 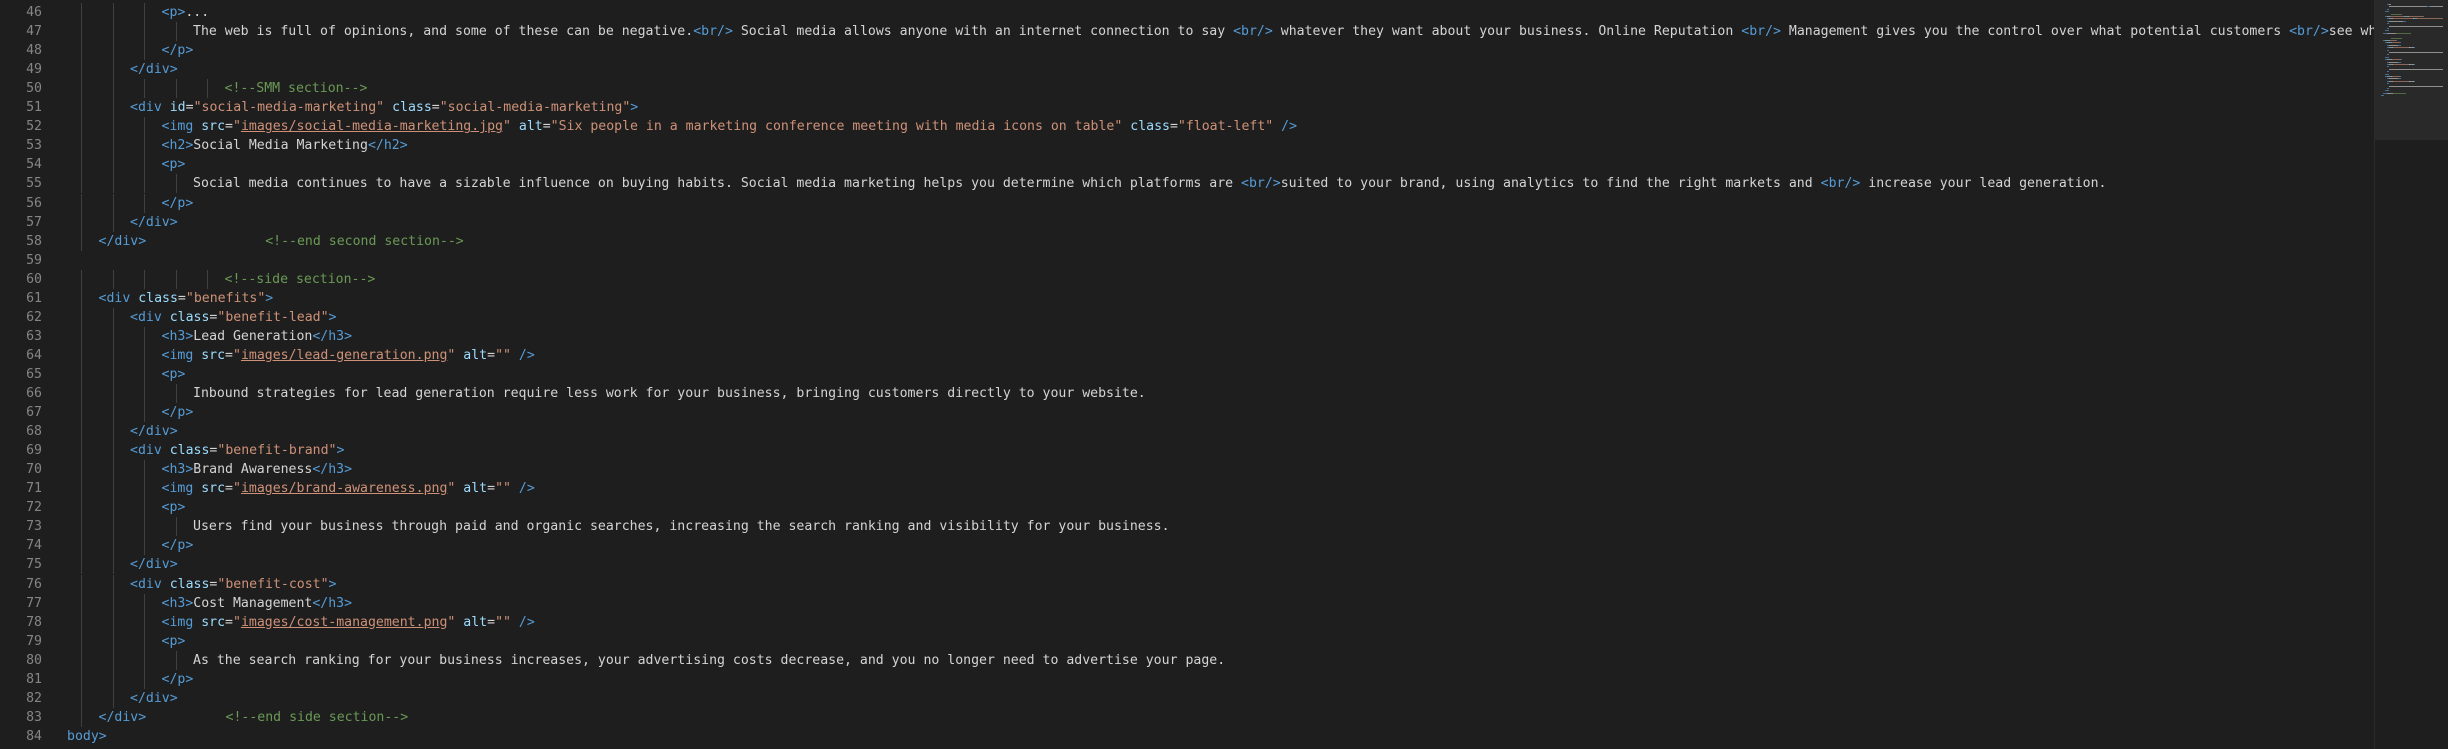 I want to click on code-line: 61 <div class="benefits">, so click(x=1187, y=298).